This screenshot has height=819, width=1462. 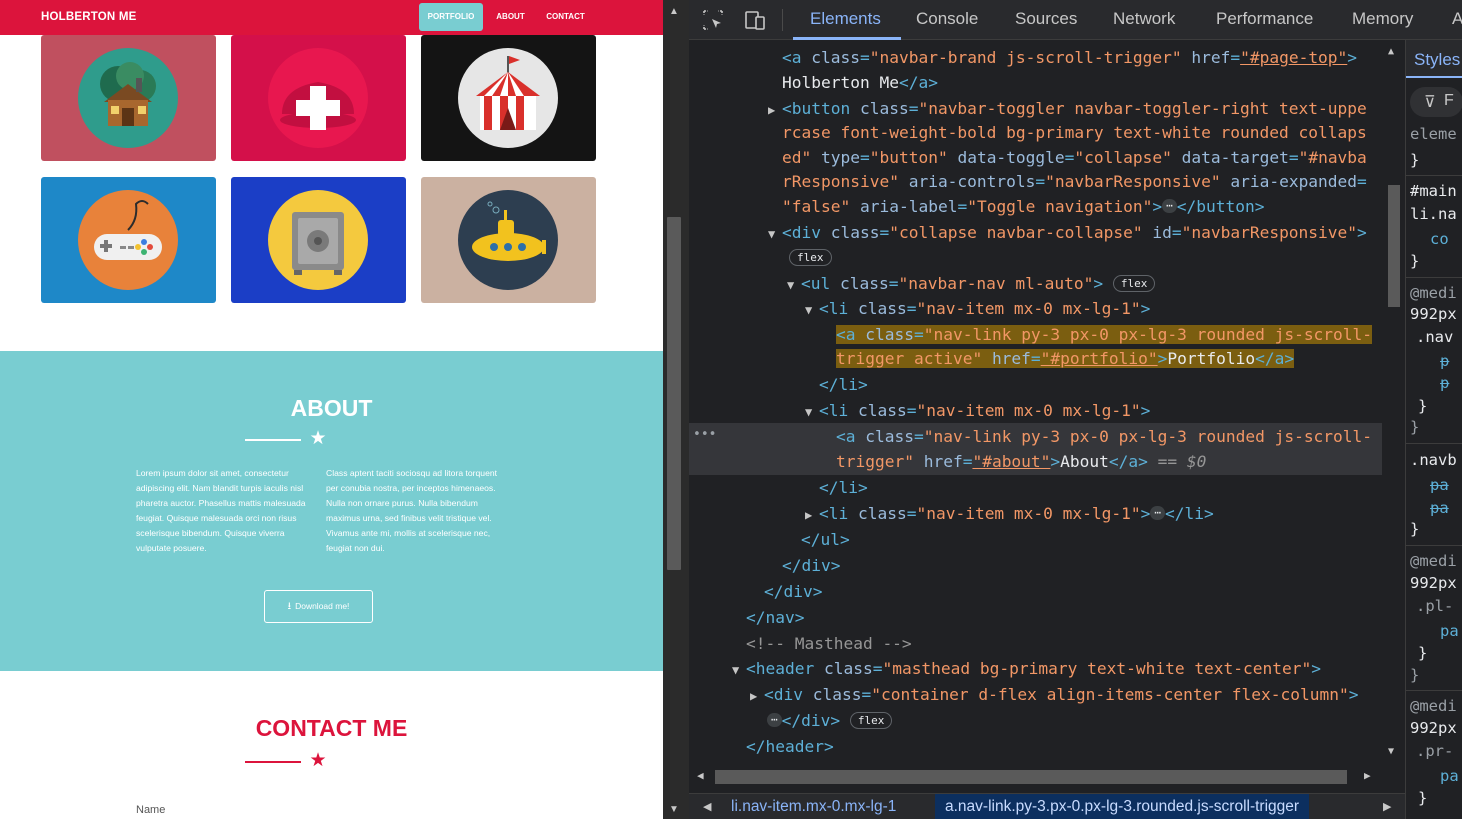 What do you see at coordinates (1035, 746) in the screenshot?
I see `dom-line: </header>` at bounding box center [1035, 746].